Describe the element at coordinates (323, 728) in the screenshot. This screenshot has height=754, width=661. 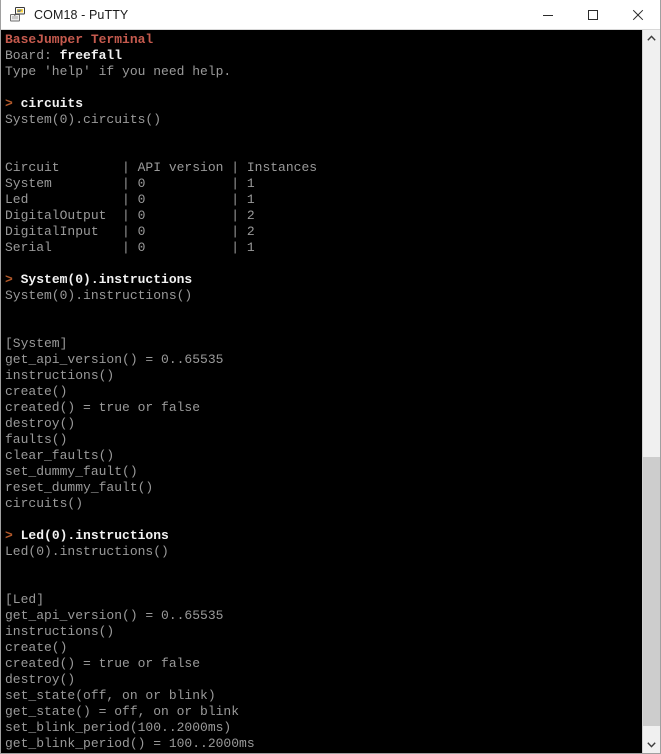
I see `list-item: set_blink_period(100..2000ms)` at that location.